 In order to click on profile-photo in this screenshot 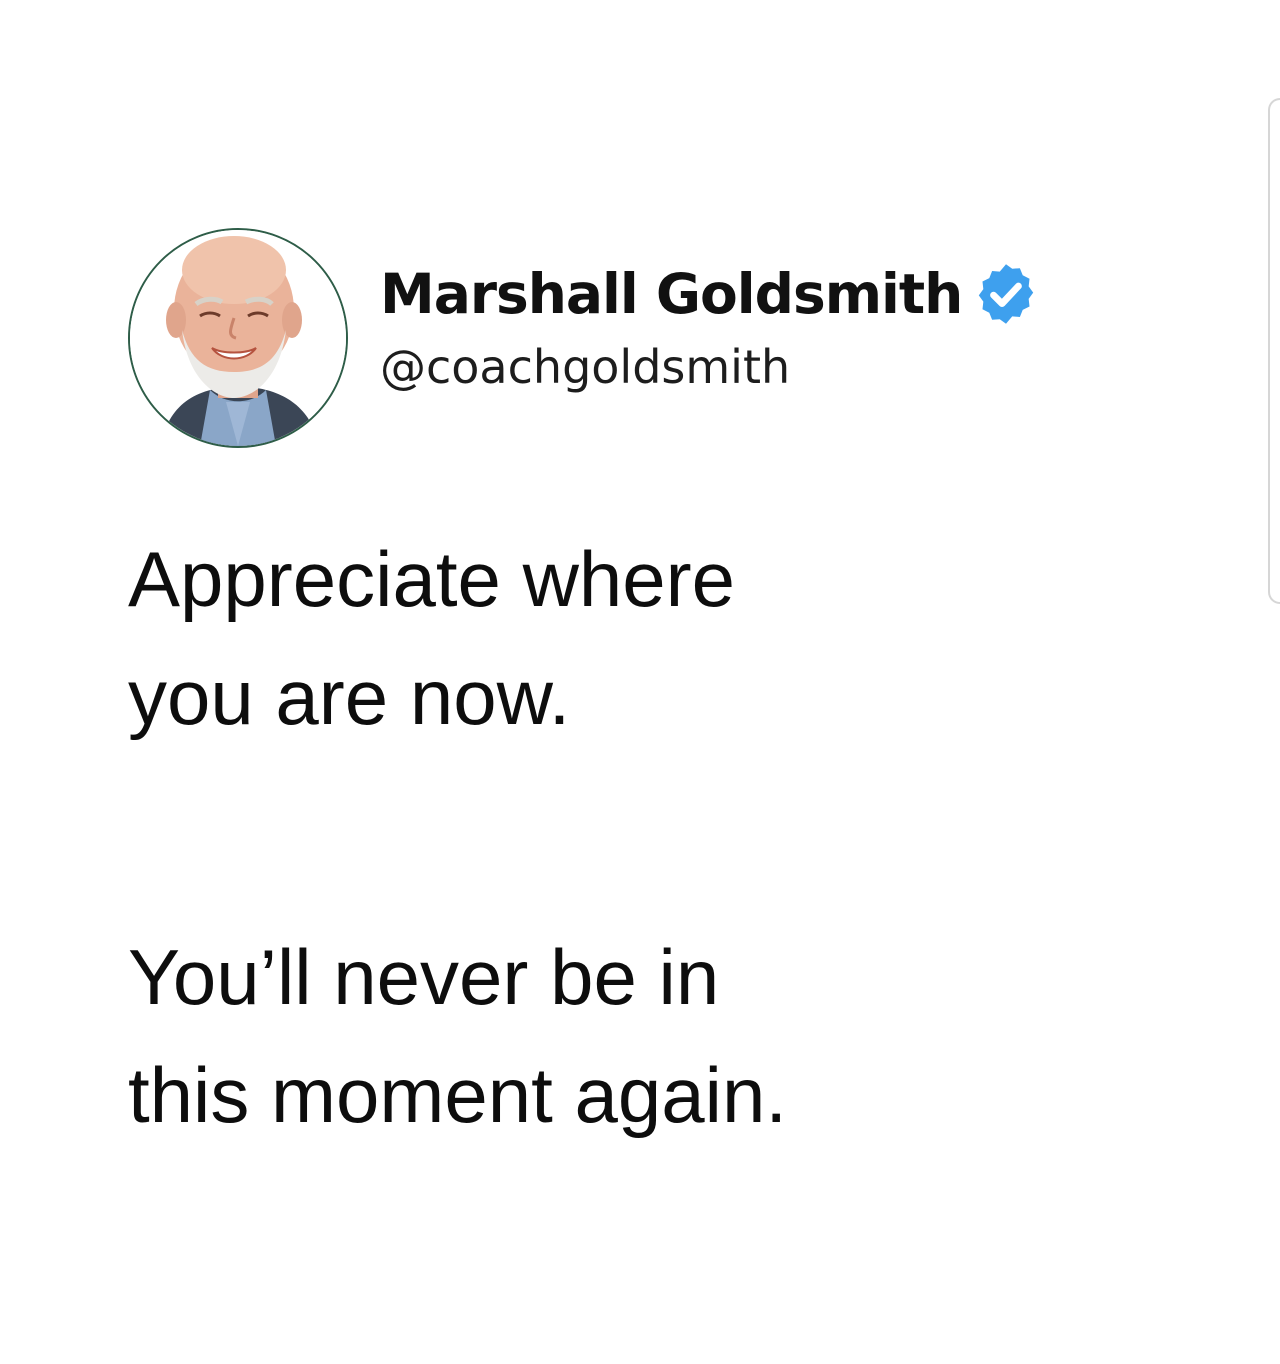, I will do `click(238, 338)`.